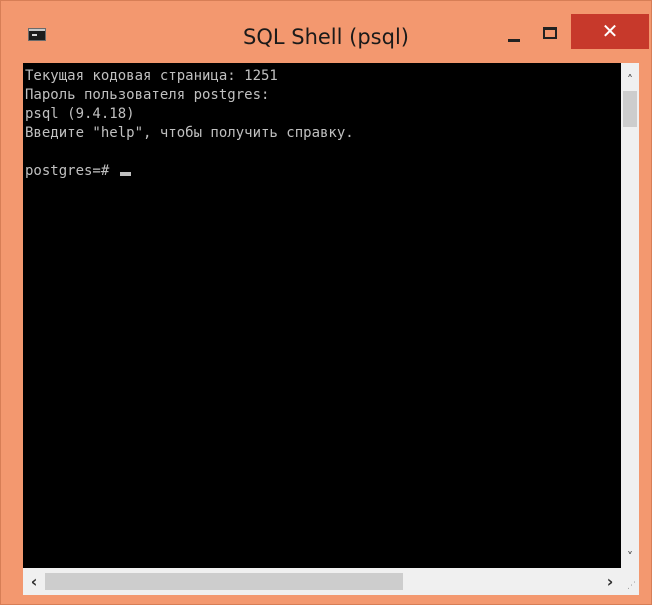 This screenshot has height=605, width=652. Describe the element at coordinates (71, 171) in the screenshot. I see `prompt: postgres=#` at that location.